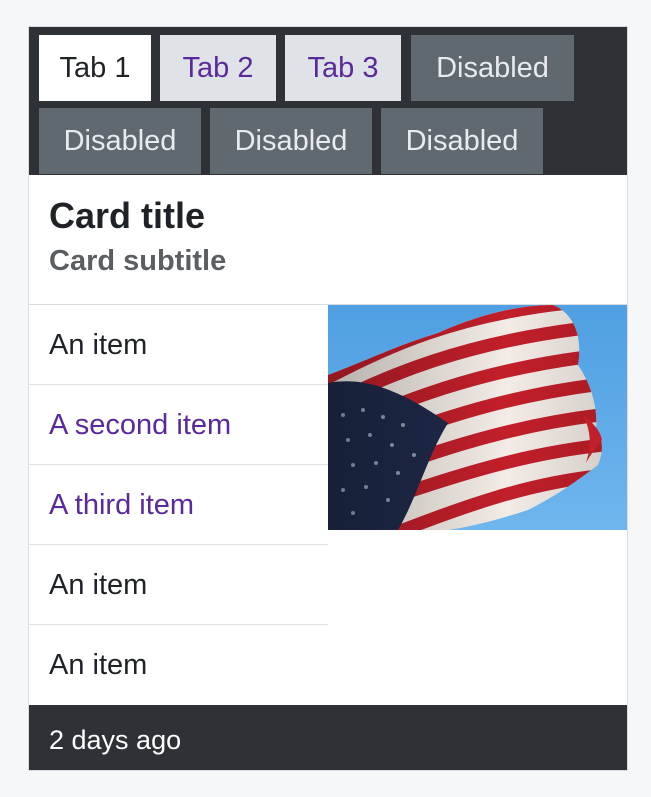 Image resolution: width=651 pixels, height=797 pixels. What do you see at coordinates (462, 141) in the screenshot?
I see `tab-disabled-4: Disabled` at bounding box center [462, 141].